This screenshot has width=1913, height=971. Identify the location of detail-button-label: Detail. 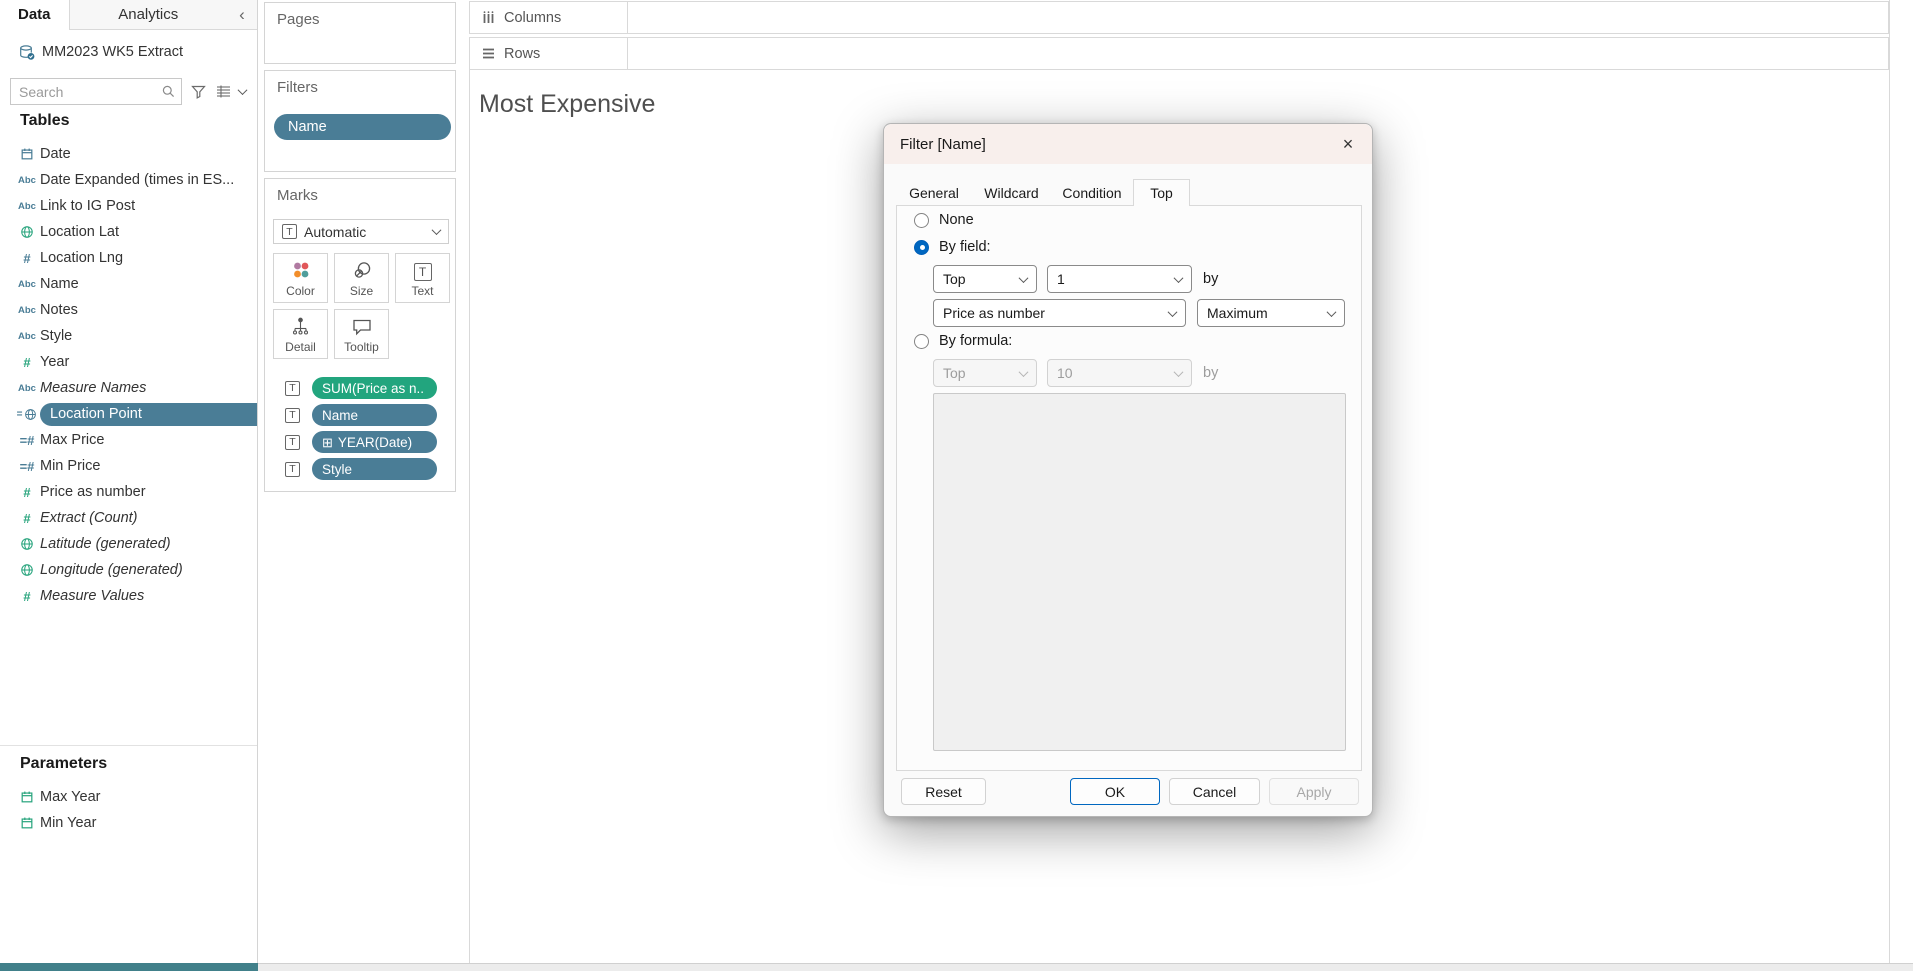
(300, 347).